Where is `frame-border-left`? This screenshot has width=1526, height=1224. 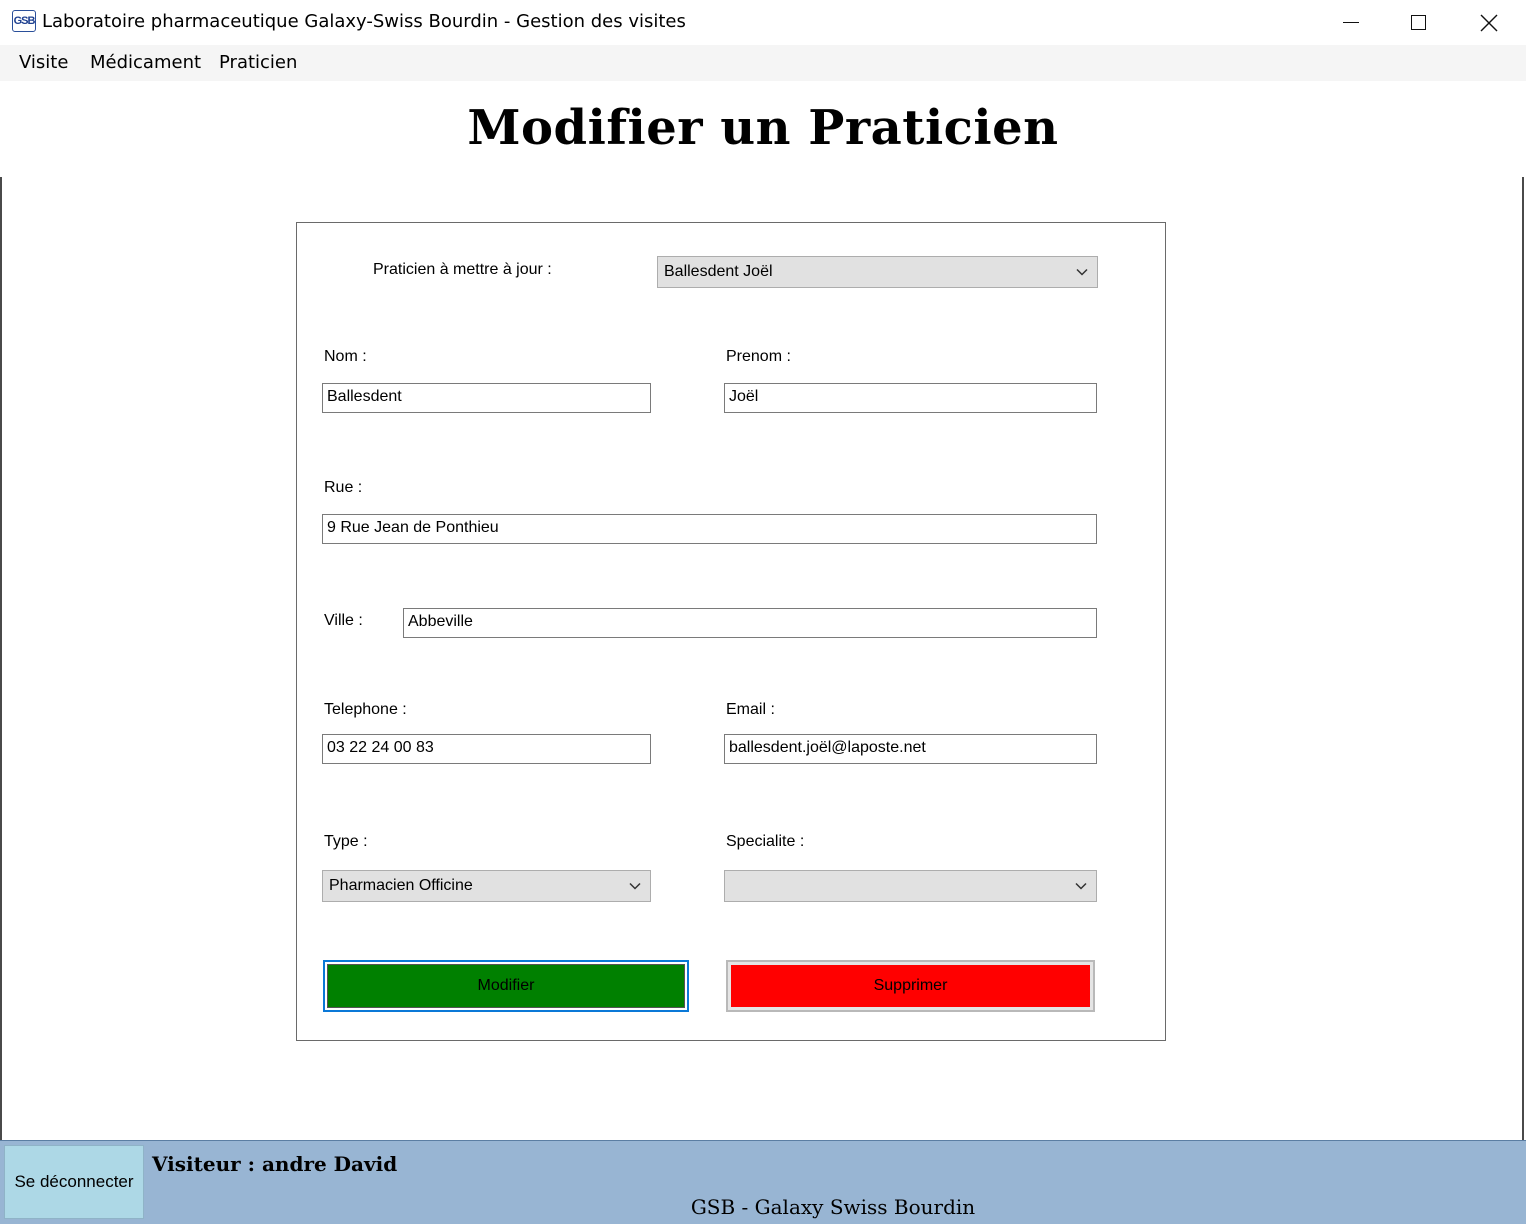
frame-border-left is located at coordinates (1, 658).